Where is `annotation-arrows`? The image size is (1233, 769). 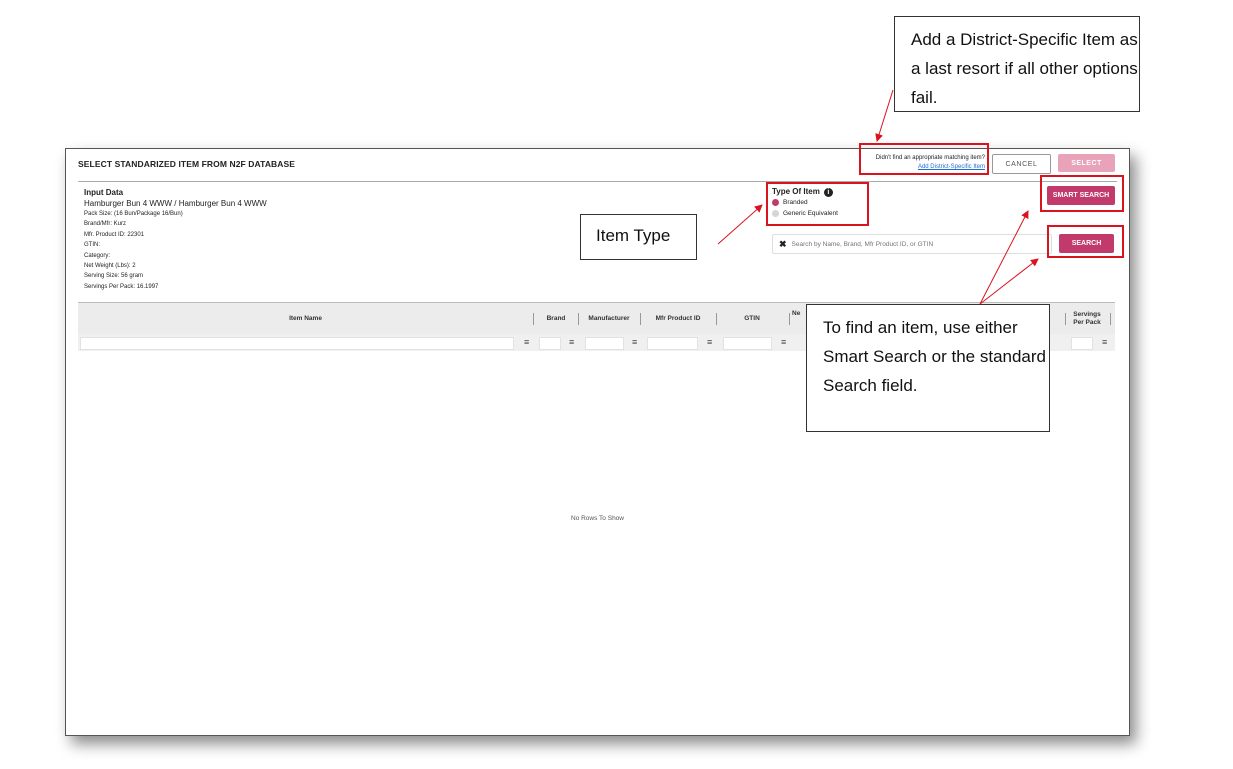 annotation-arrows is located at coordinates (878, 197).